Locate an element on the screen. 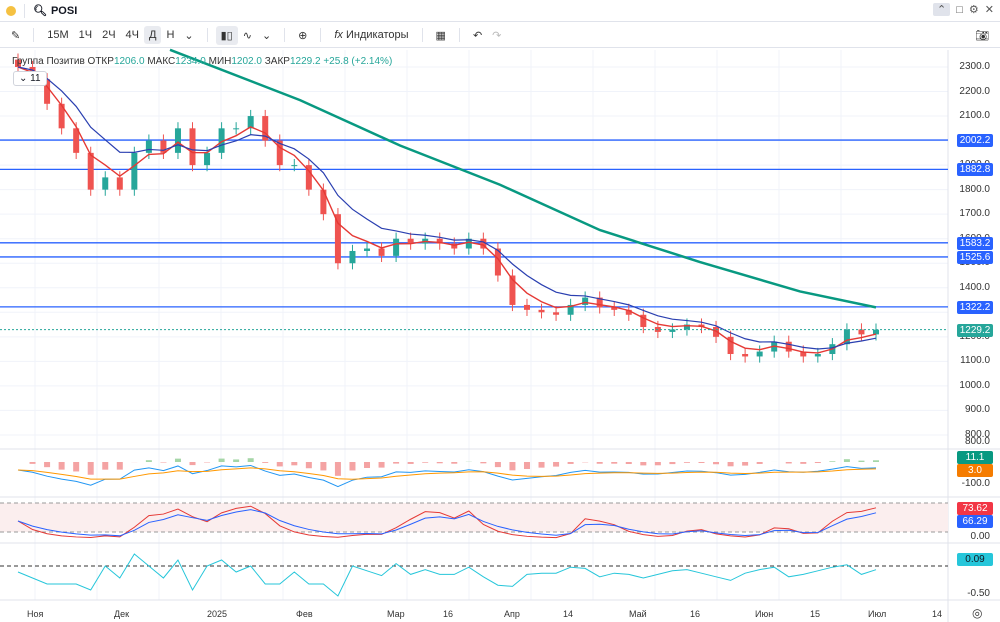 The image size is (1000, 622). time-axis-label: Май is located at coordinates (638, 614).